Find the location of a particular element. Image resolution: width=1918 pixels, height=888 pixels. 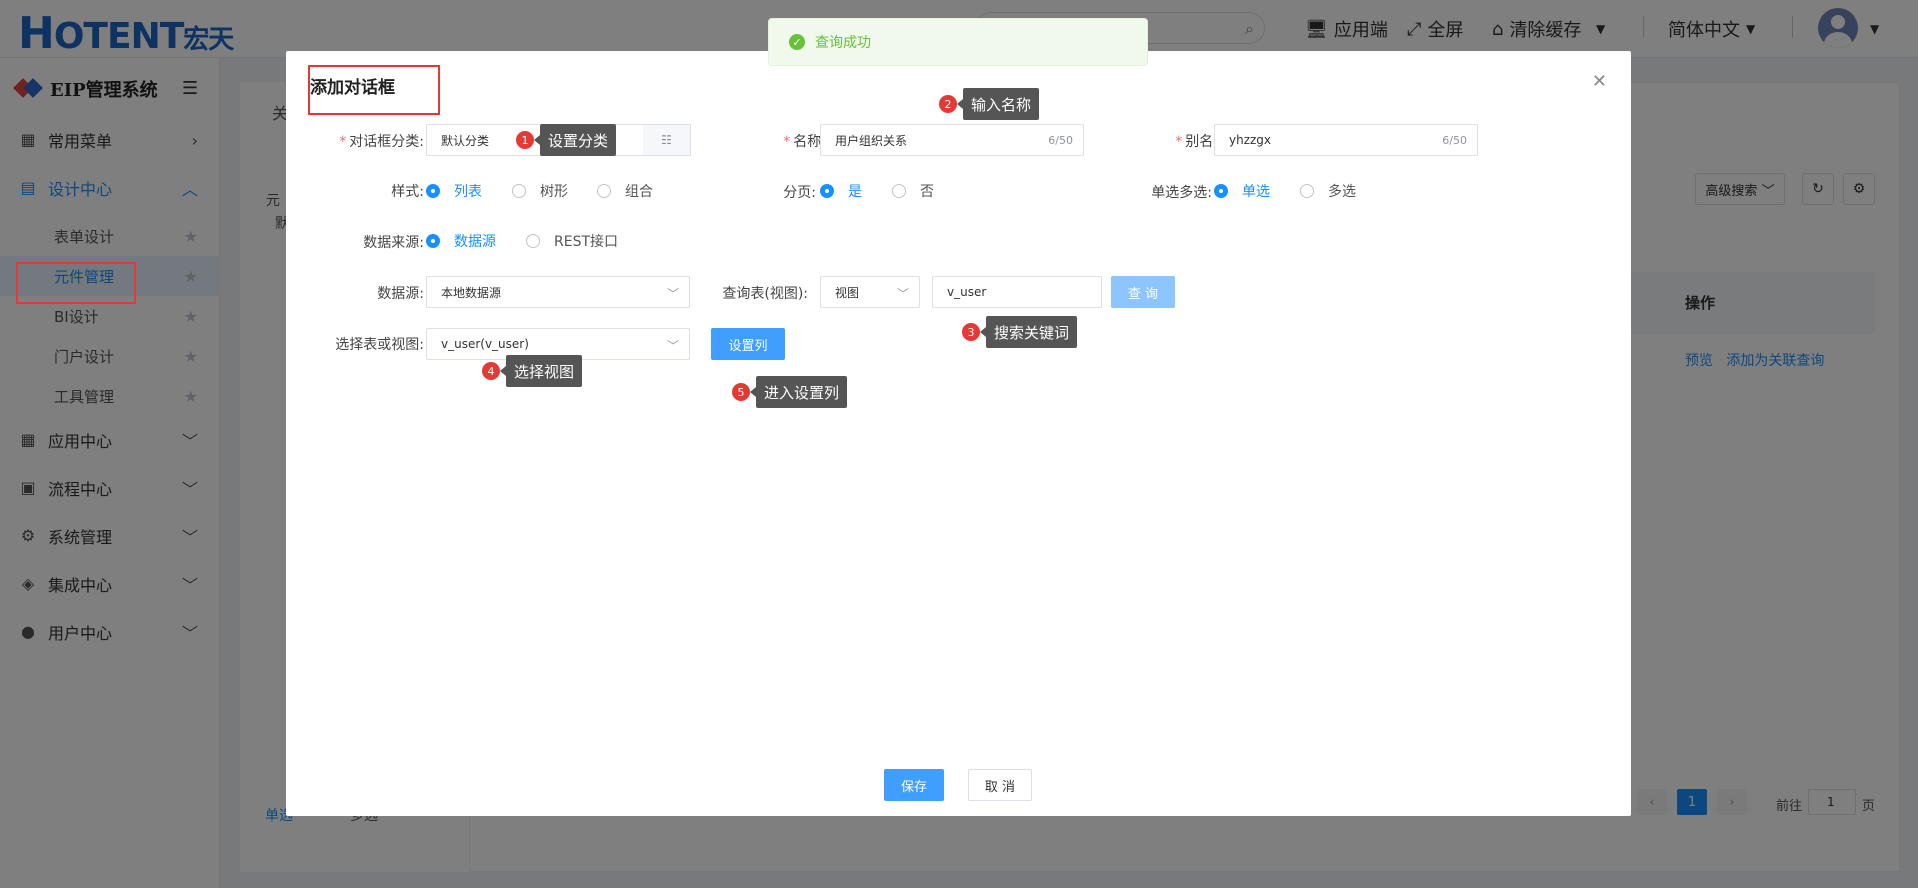

category-picker-button: ☷ is located at coordinates (667, 140).